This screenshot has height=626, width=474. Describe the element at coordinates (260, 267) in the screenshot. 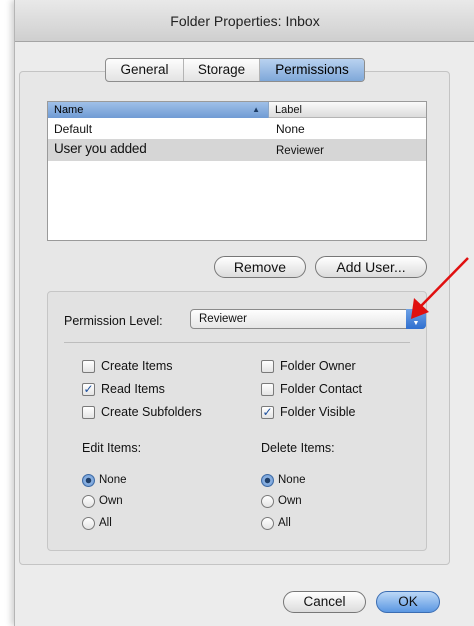

I see `remove-button: Remove` at that location.